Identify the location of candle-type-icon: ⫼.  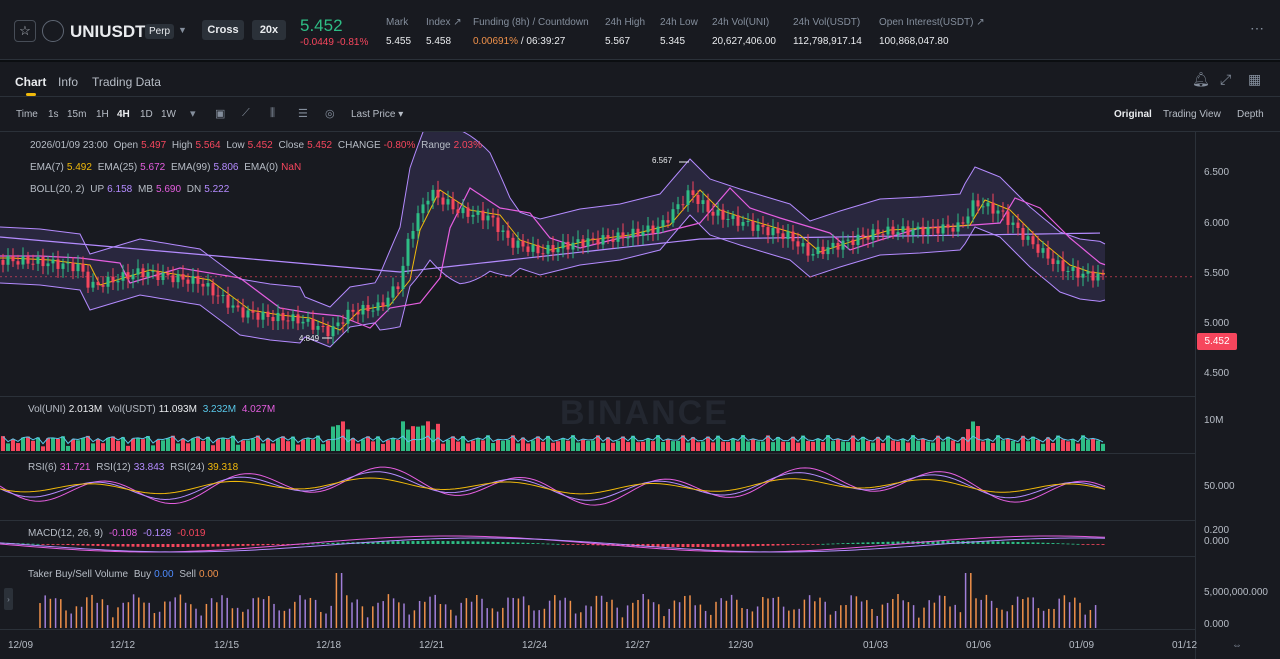
(272, 113).